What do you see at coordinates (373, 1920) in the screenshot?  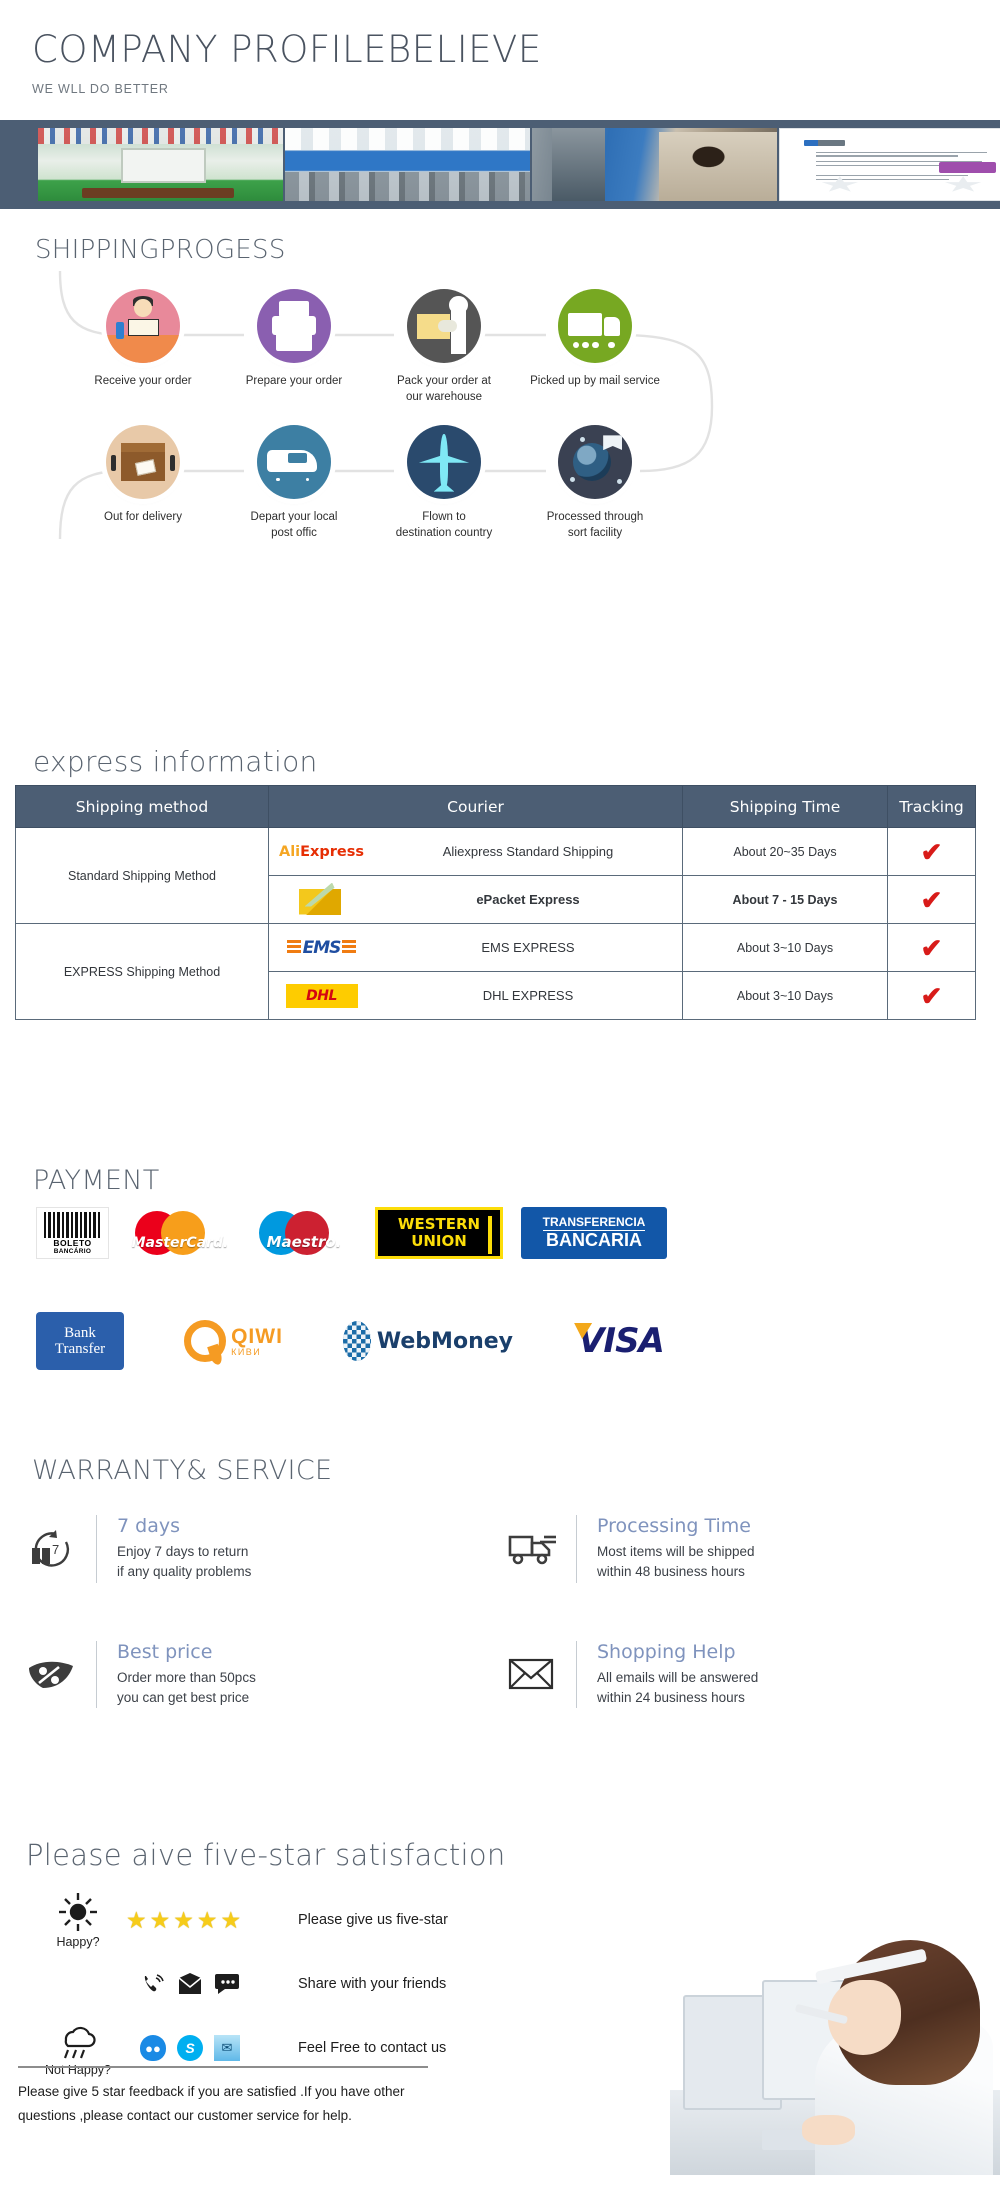 I see `five-star-row-text: Please give us five-star` at bounding box center [373, 1920].